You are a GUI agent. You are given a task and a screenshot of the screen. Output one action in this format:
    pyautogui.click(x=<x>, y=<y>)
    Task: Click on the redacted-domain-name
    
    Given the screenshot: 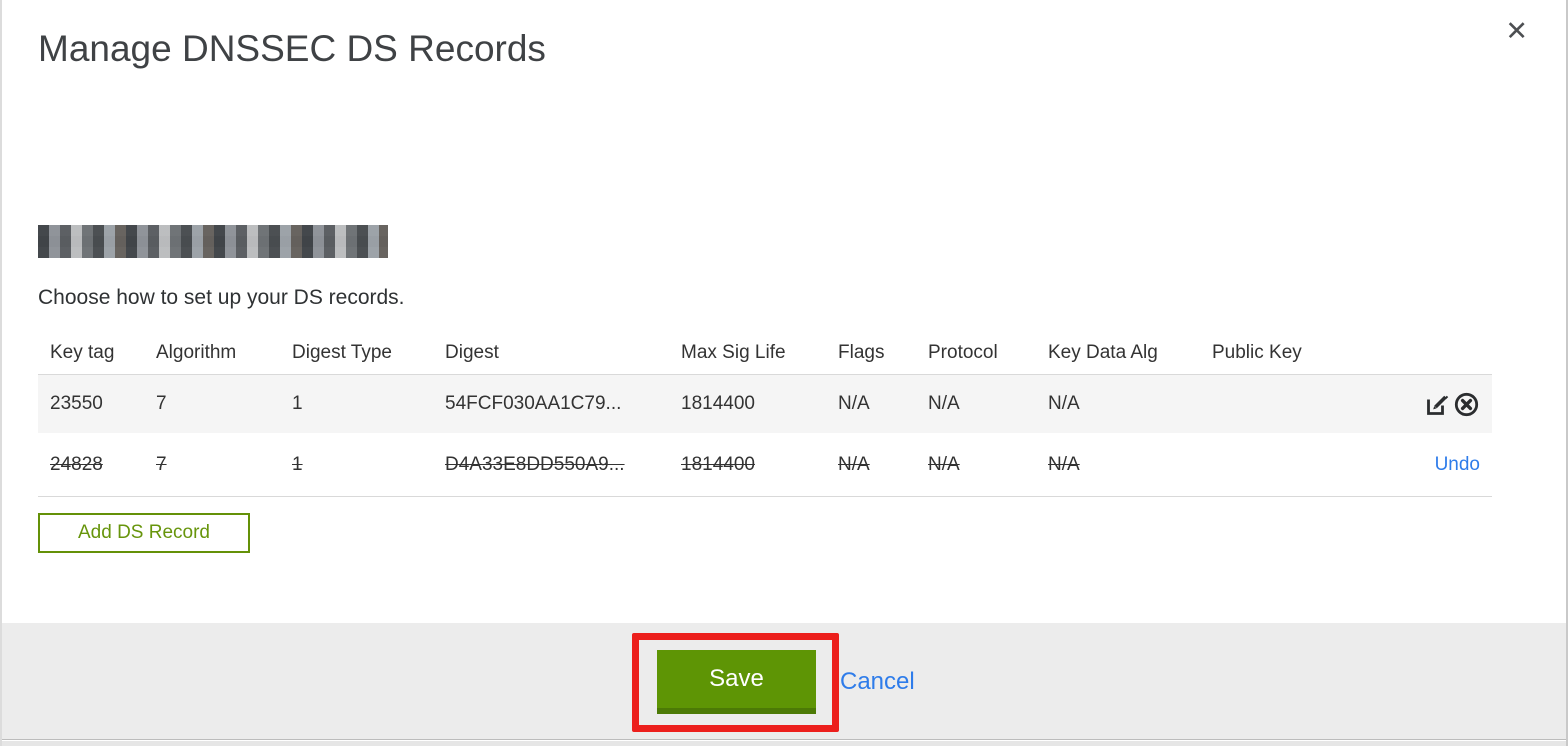 What is the action you would take?
    pyautogui.click(x=213, y=241)
    